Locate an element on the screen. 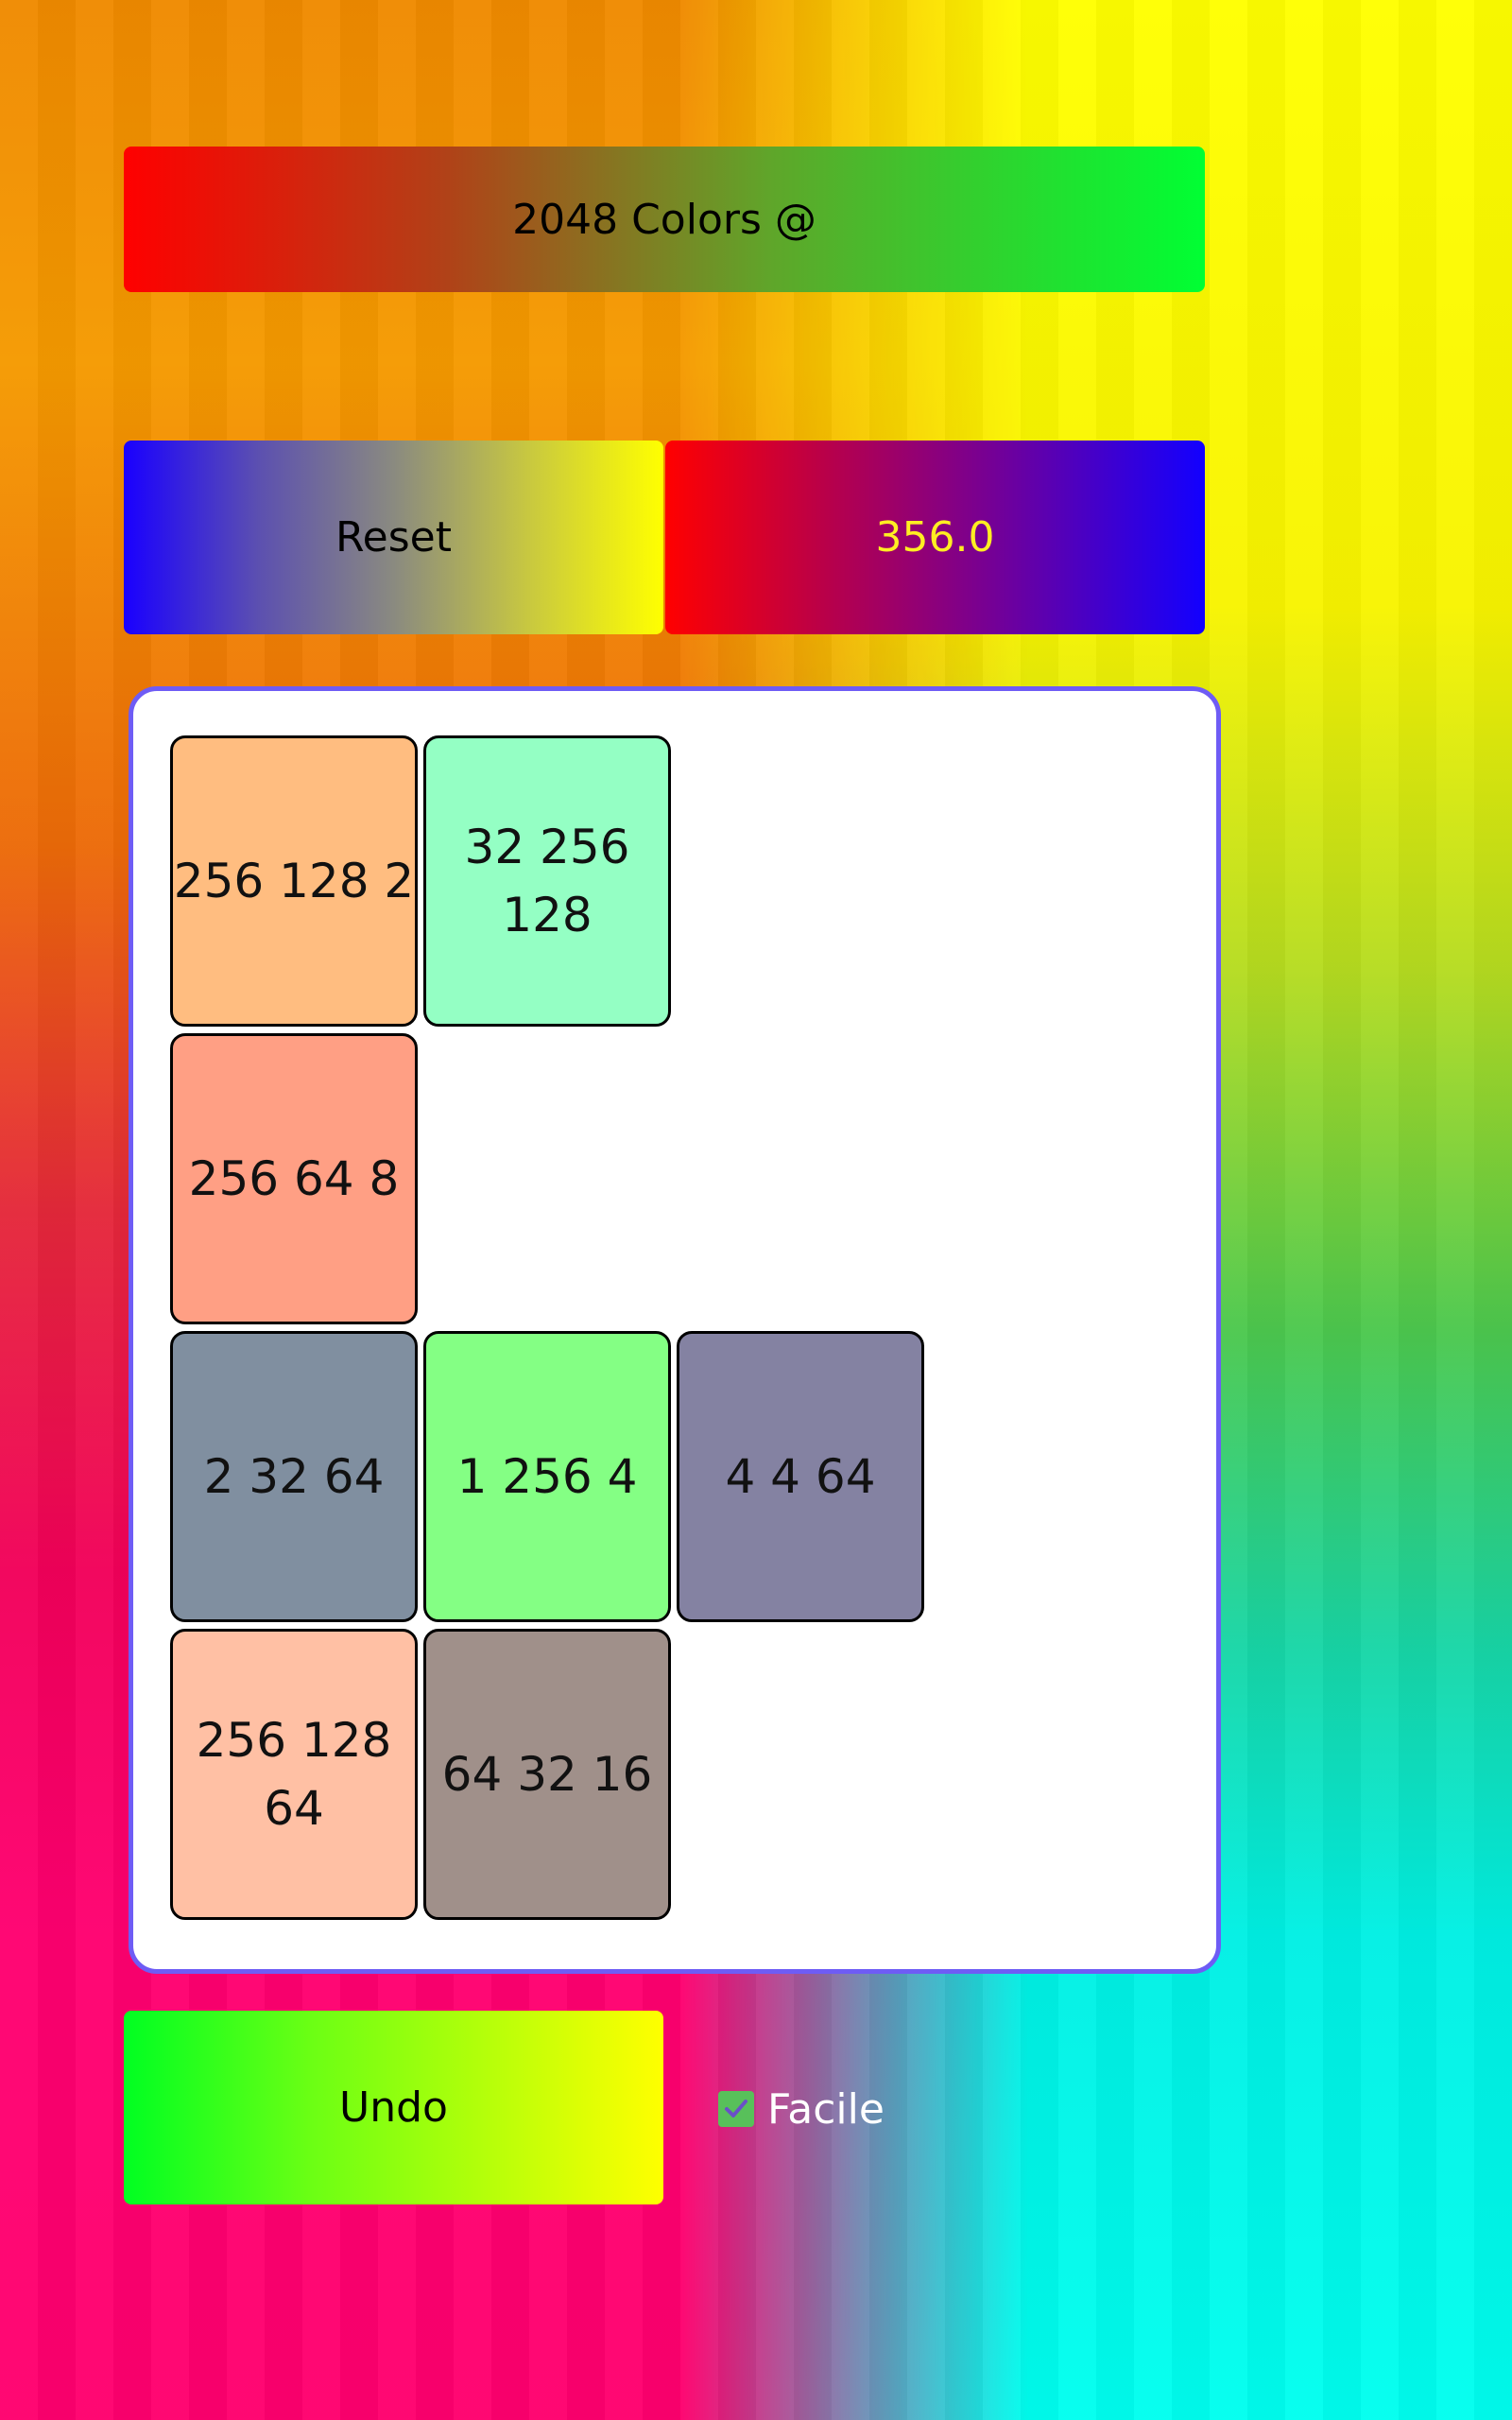  tile: 256 128 2 is located at coordinates (294, 881).